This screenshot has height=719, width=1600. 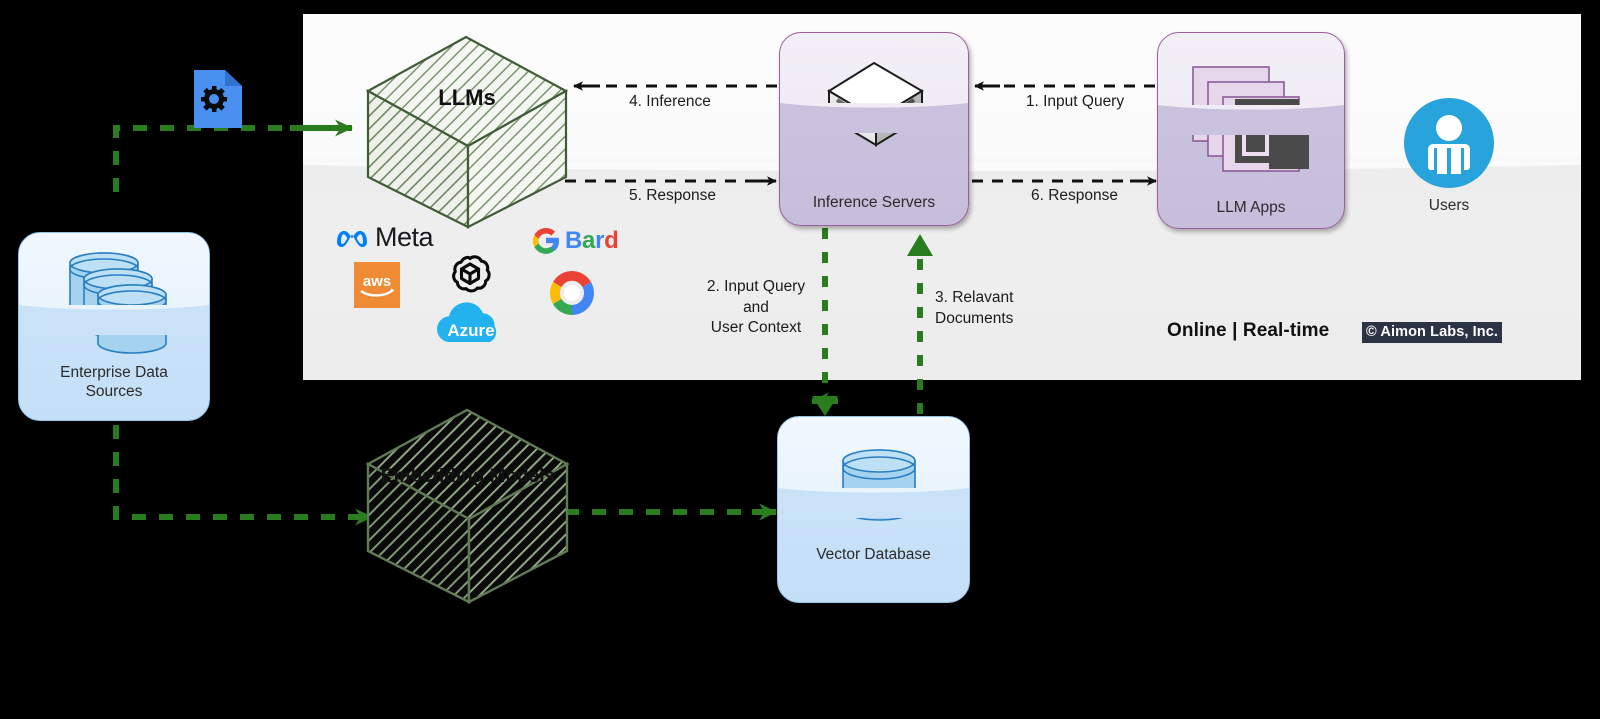 I want to click on enterprise-data-sources-label: Enterprise Data Sources, so click(x=114, y=382).